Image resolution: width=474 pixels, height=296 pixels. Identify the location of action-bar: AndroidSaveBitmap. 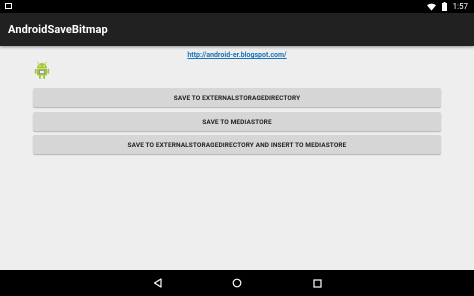
(237, 29).